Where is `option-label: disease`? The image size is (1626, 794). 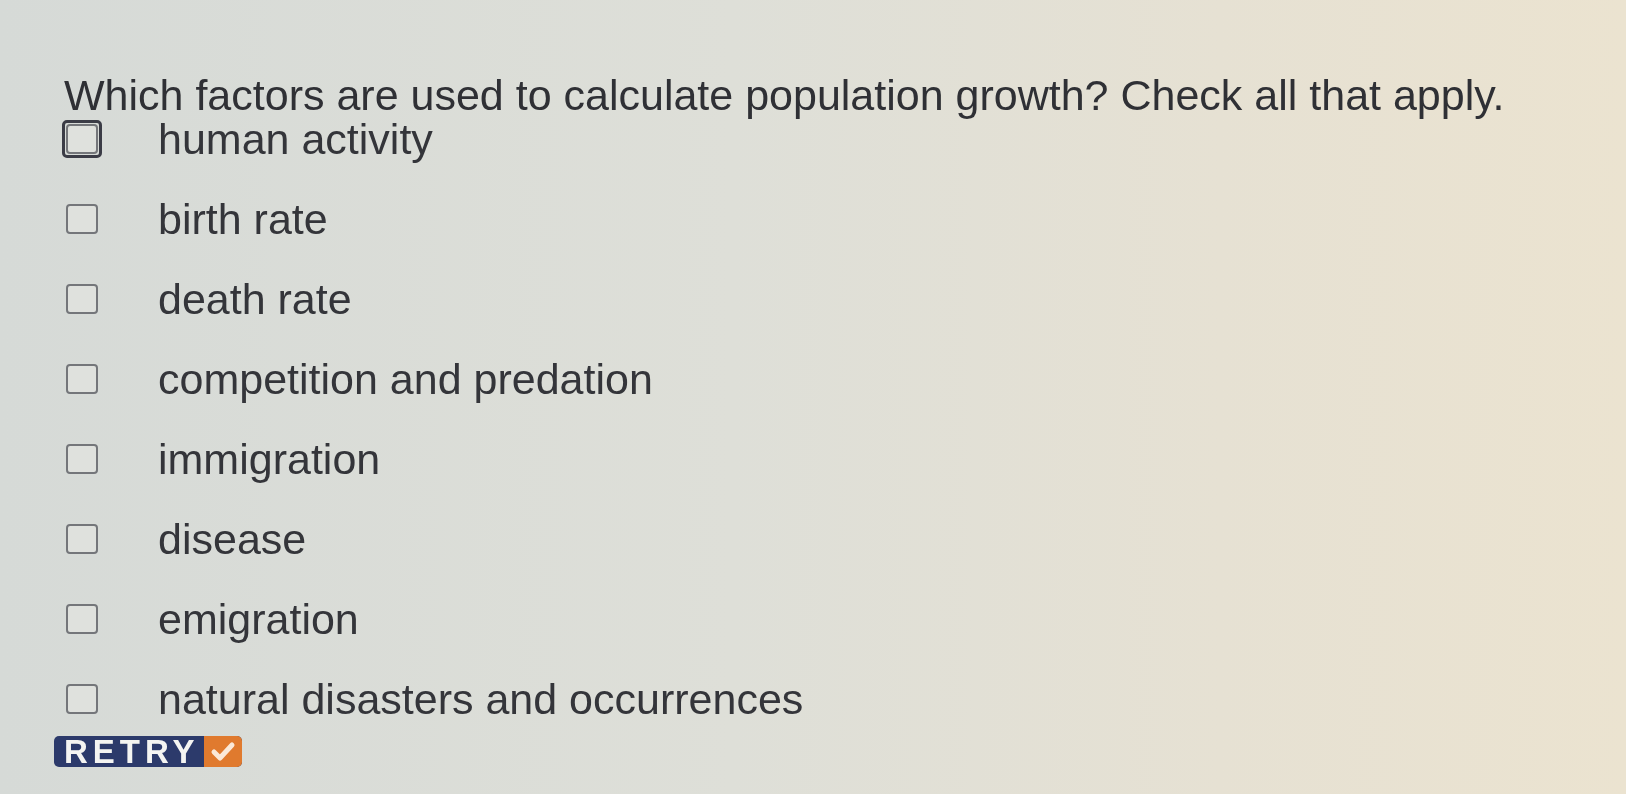
option-label: disease is located at coordinates (232, 539).